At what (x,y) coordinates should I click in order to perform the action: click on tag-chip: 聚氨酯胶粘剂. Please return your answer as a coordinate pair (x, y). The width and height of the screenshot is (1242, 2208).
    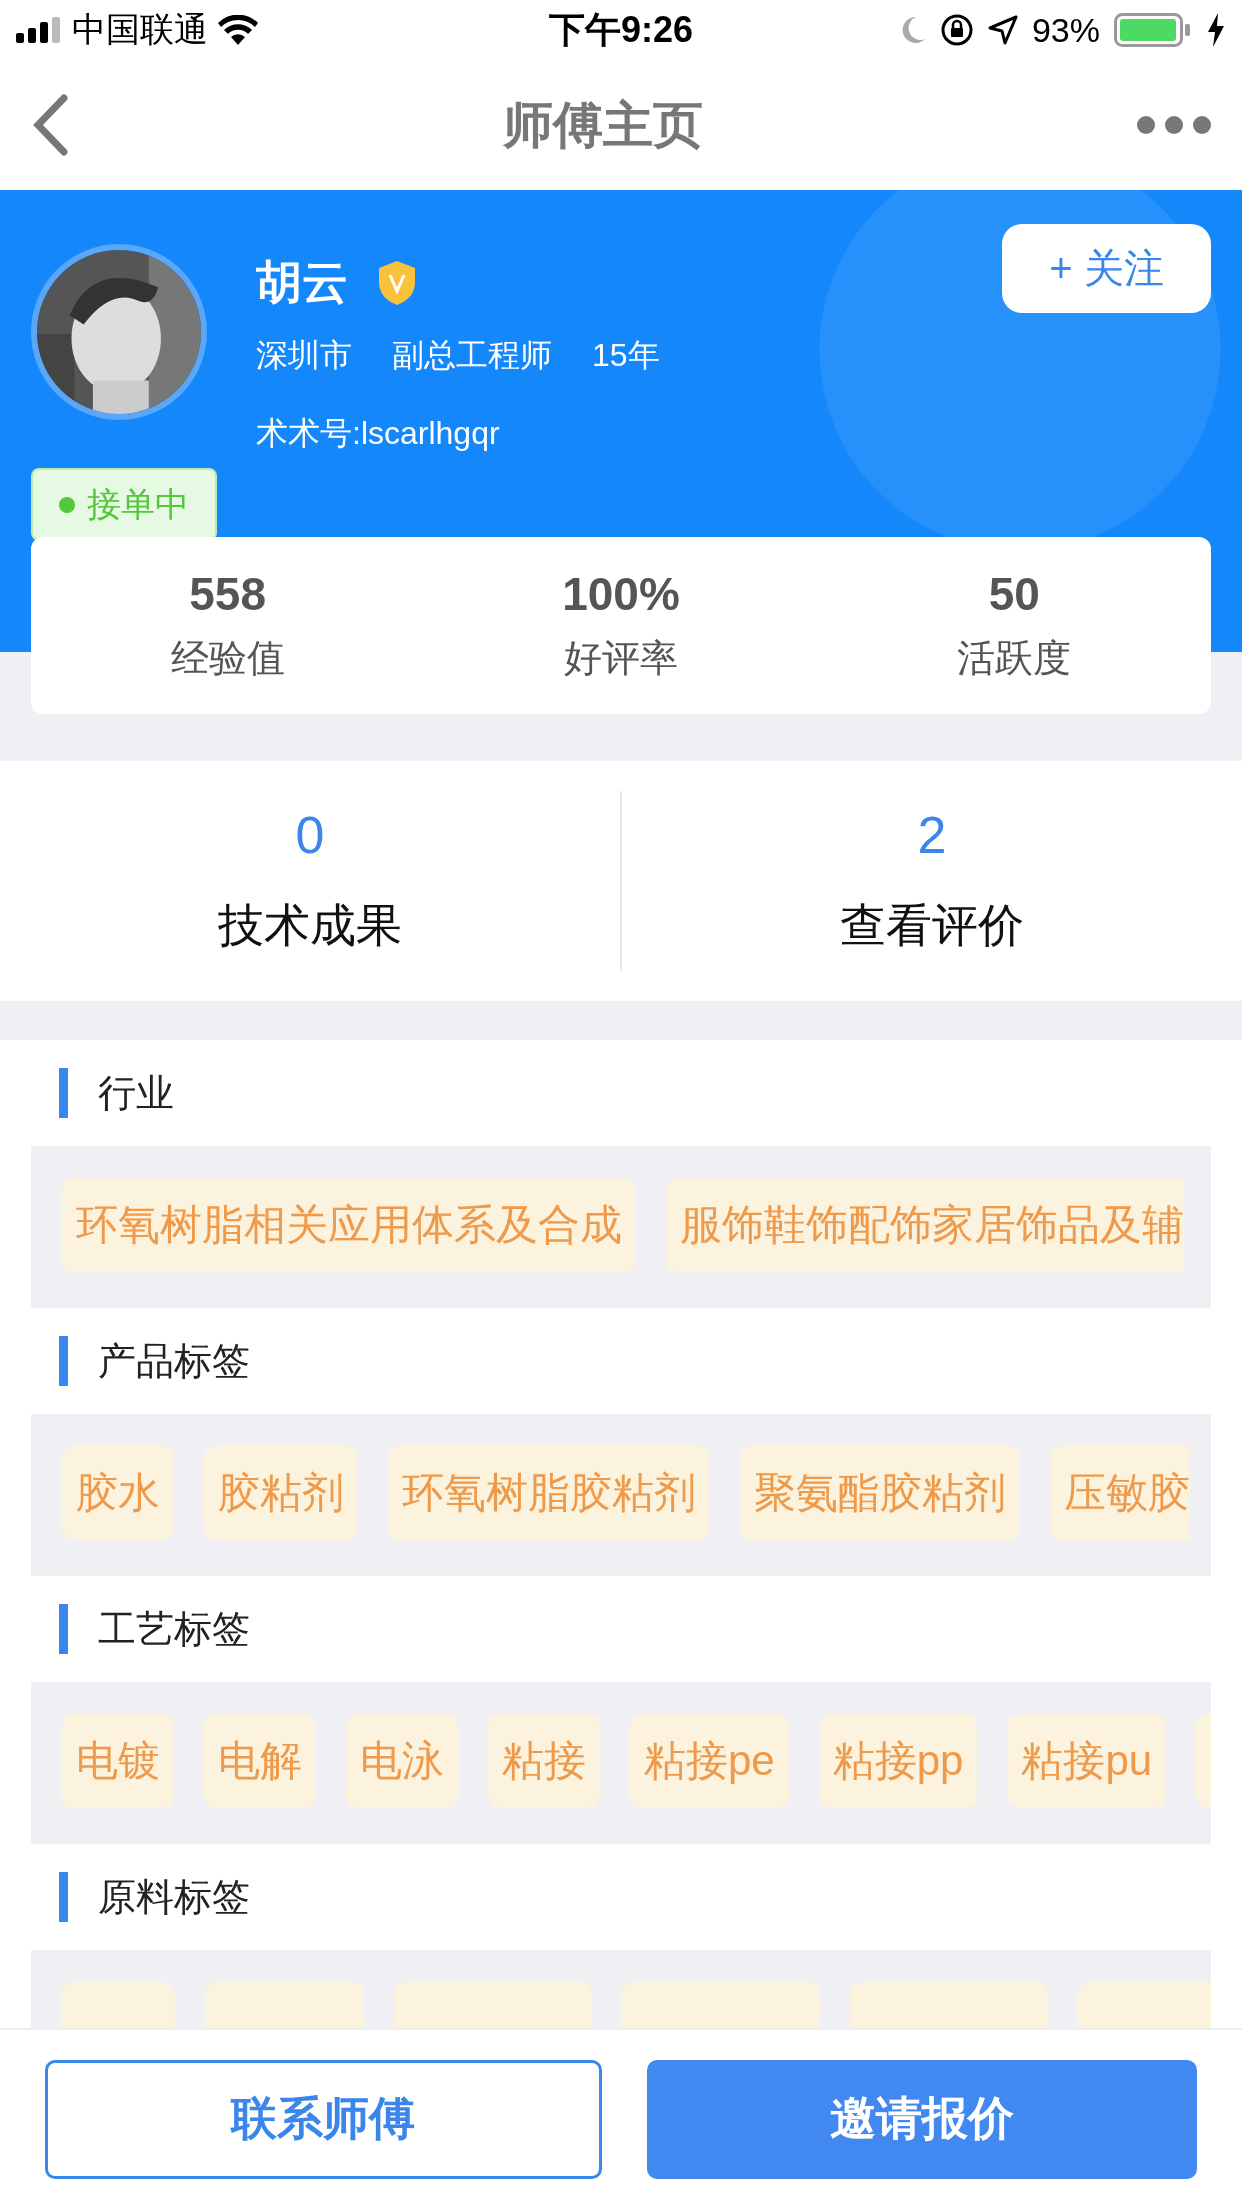
    Looking at the image, I should click on (880, 1493).